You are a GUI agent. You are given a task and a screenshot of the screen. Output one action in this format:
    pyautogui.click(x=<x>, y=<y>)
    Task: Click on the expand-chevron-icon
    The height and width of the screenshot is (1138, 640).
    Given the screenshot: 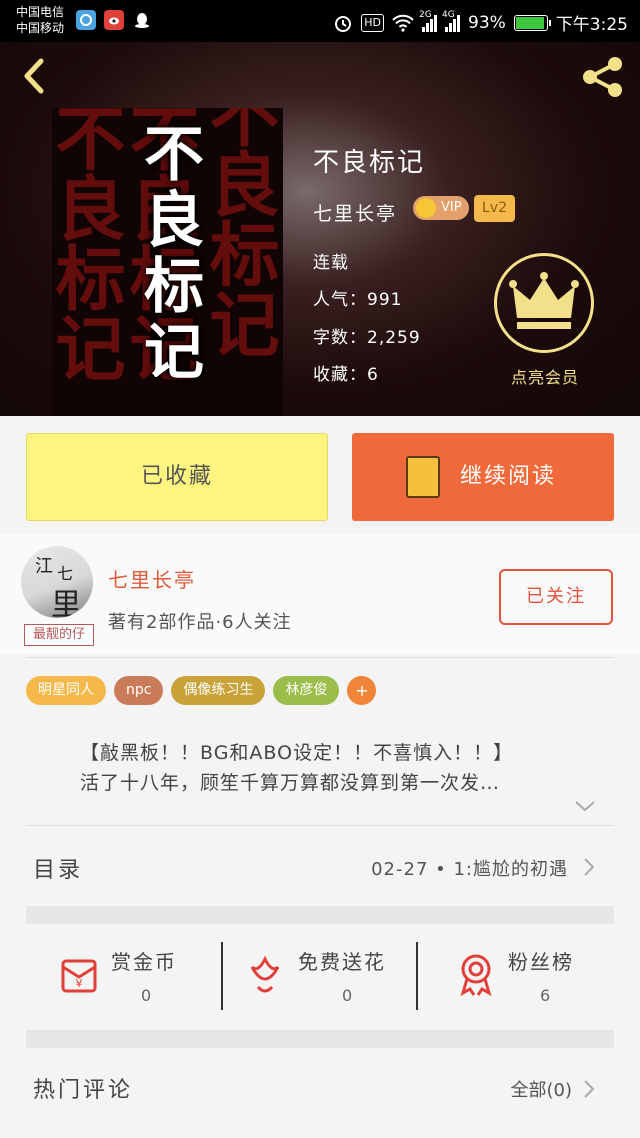 What is the action you would take?
    pyautogui.click(x=585, y=806)
    